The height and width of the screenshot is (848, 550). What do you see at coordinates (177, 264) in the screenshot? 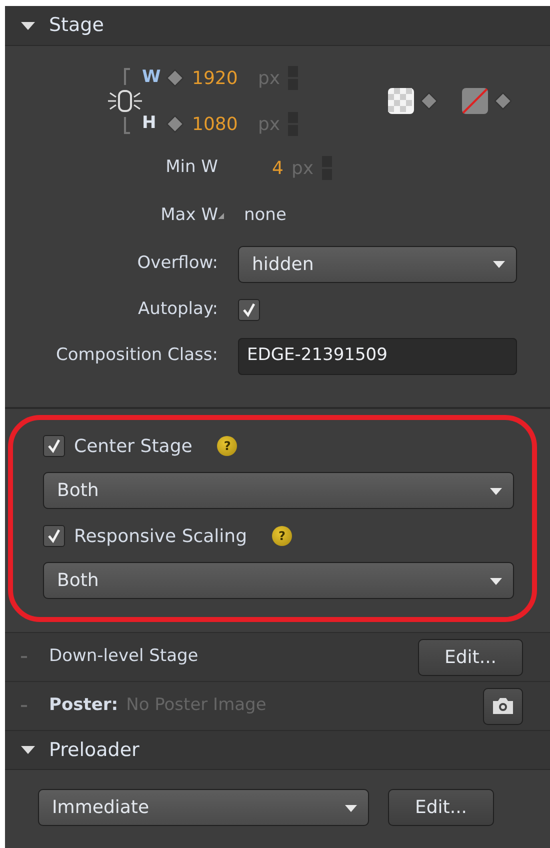
I see `field-label: Overflow:` at bounding box center [177, 264].